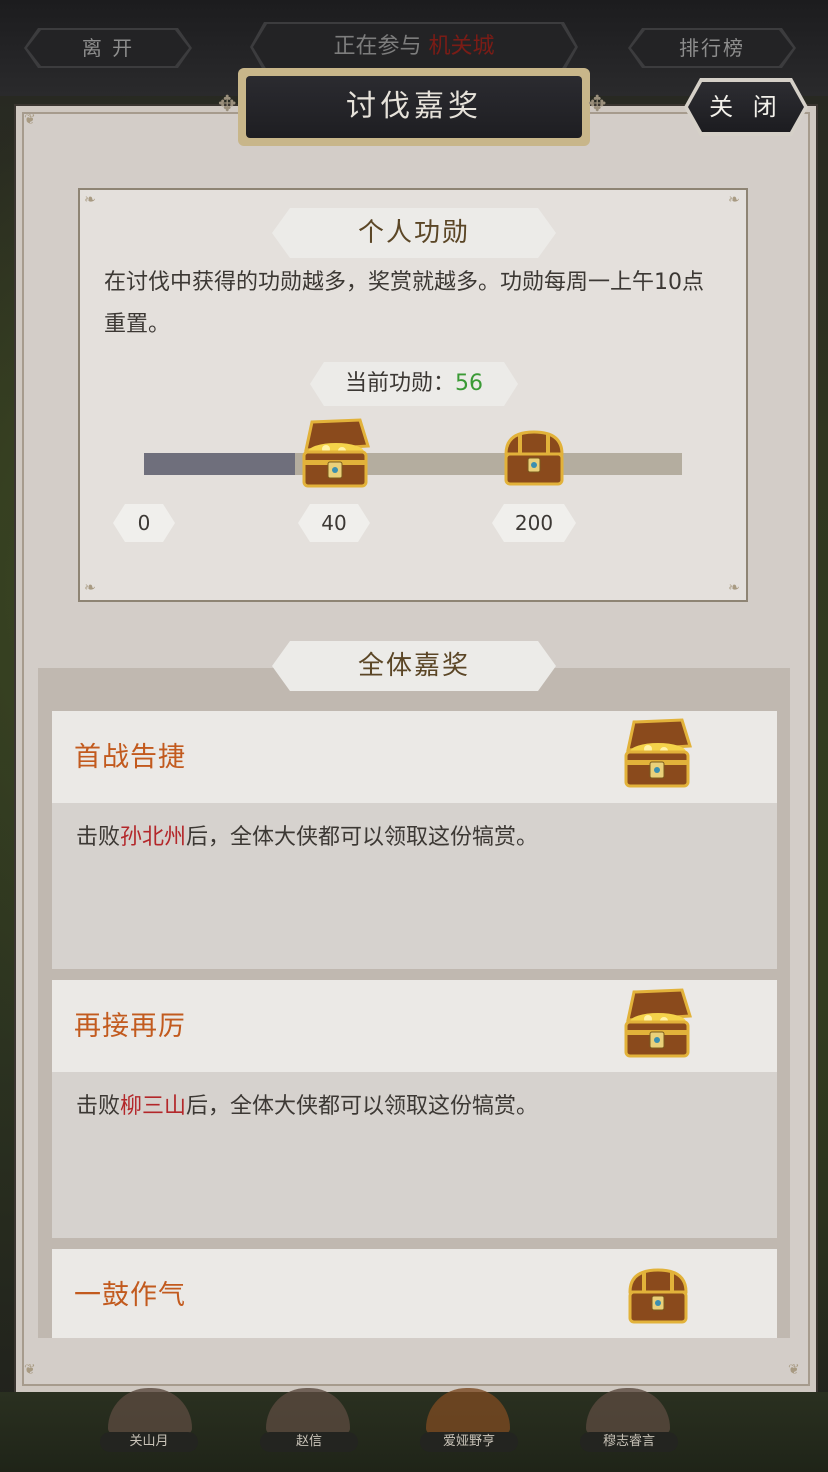 The image size is (828, 1472). I want to click on title-ornament-right-icon: ✥, so click(597, 104).